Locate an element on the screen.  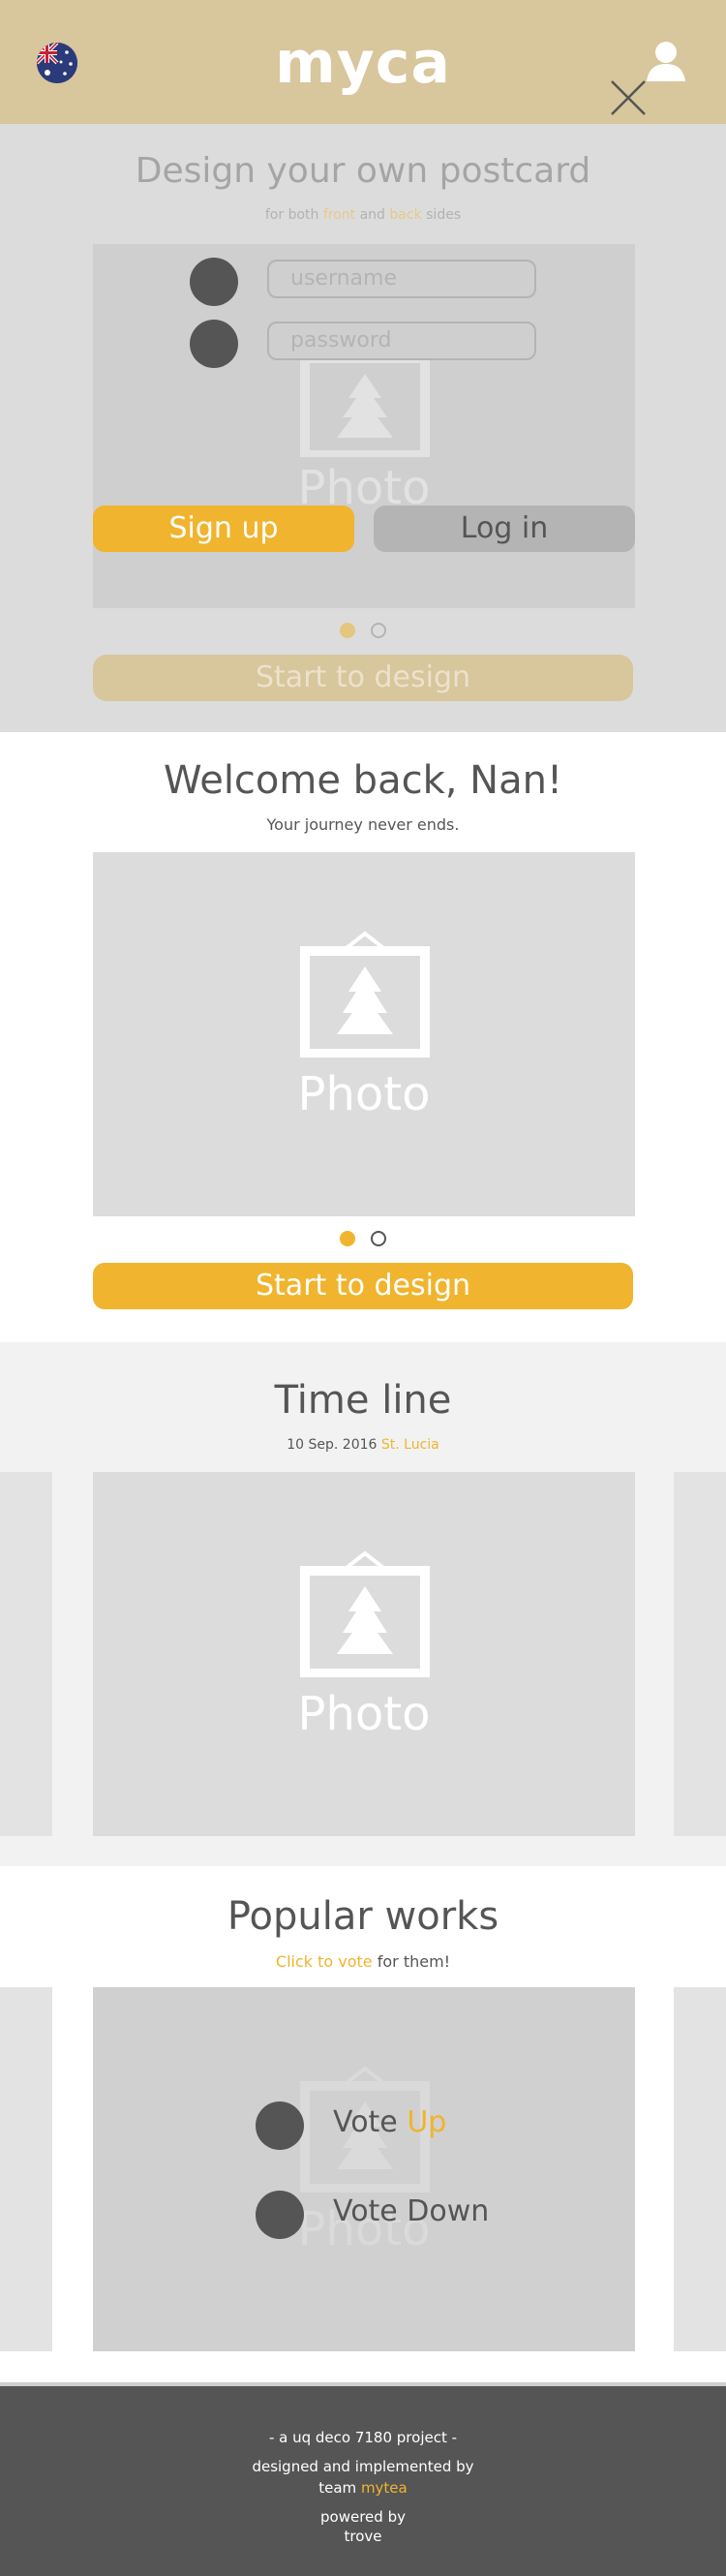
vote-down-button: Vote Down is located at coordinates (411, 2211).